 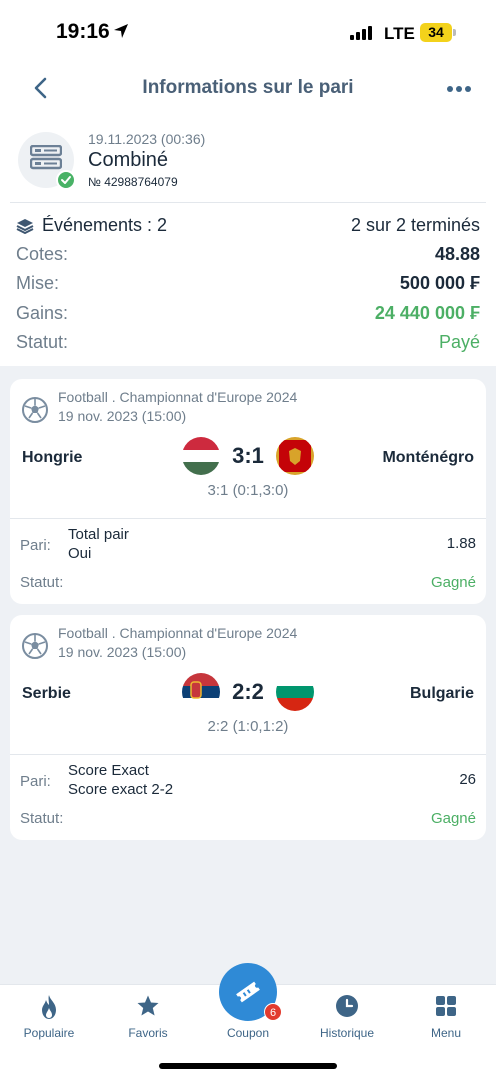 What do you see at coordinates (80, 553) in the screenshot?
I see `bet-outcome: Oui` at bounding box center [80, 553].